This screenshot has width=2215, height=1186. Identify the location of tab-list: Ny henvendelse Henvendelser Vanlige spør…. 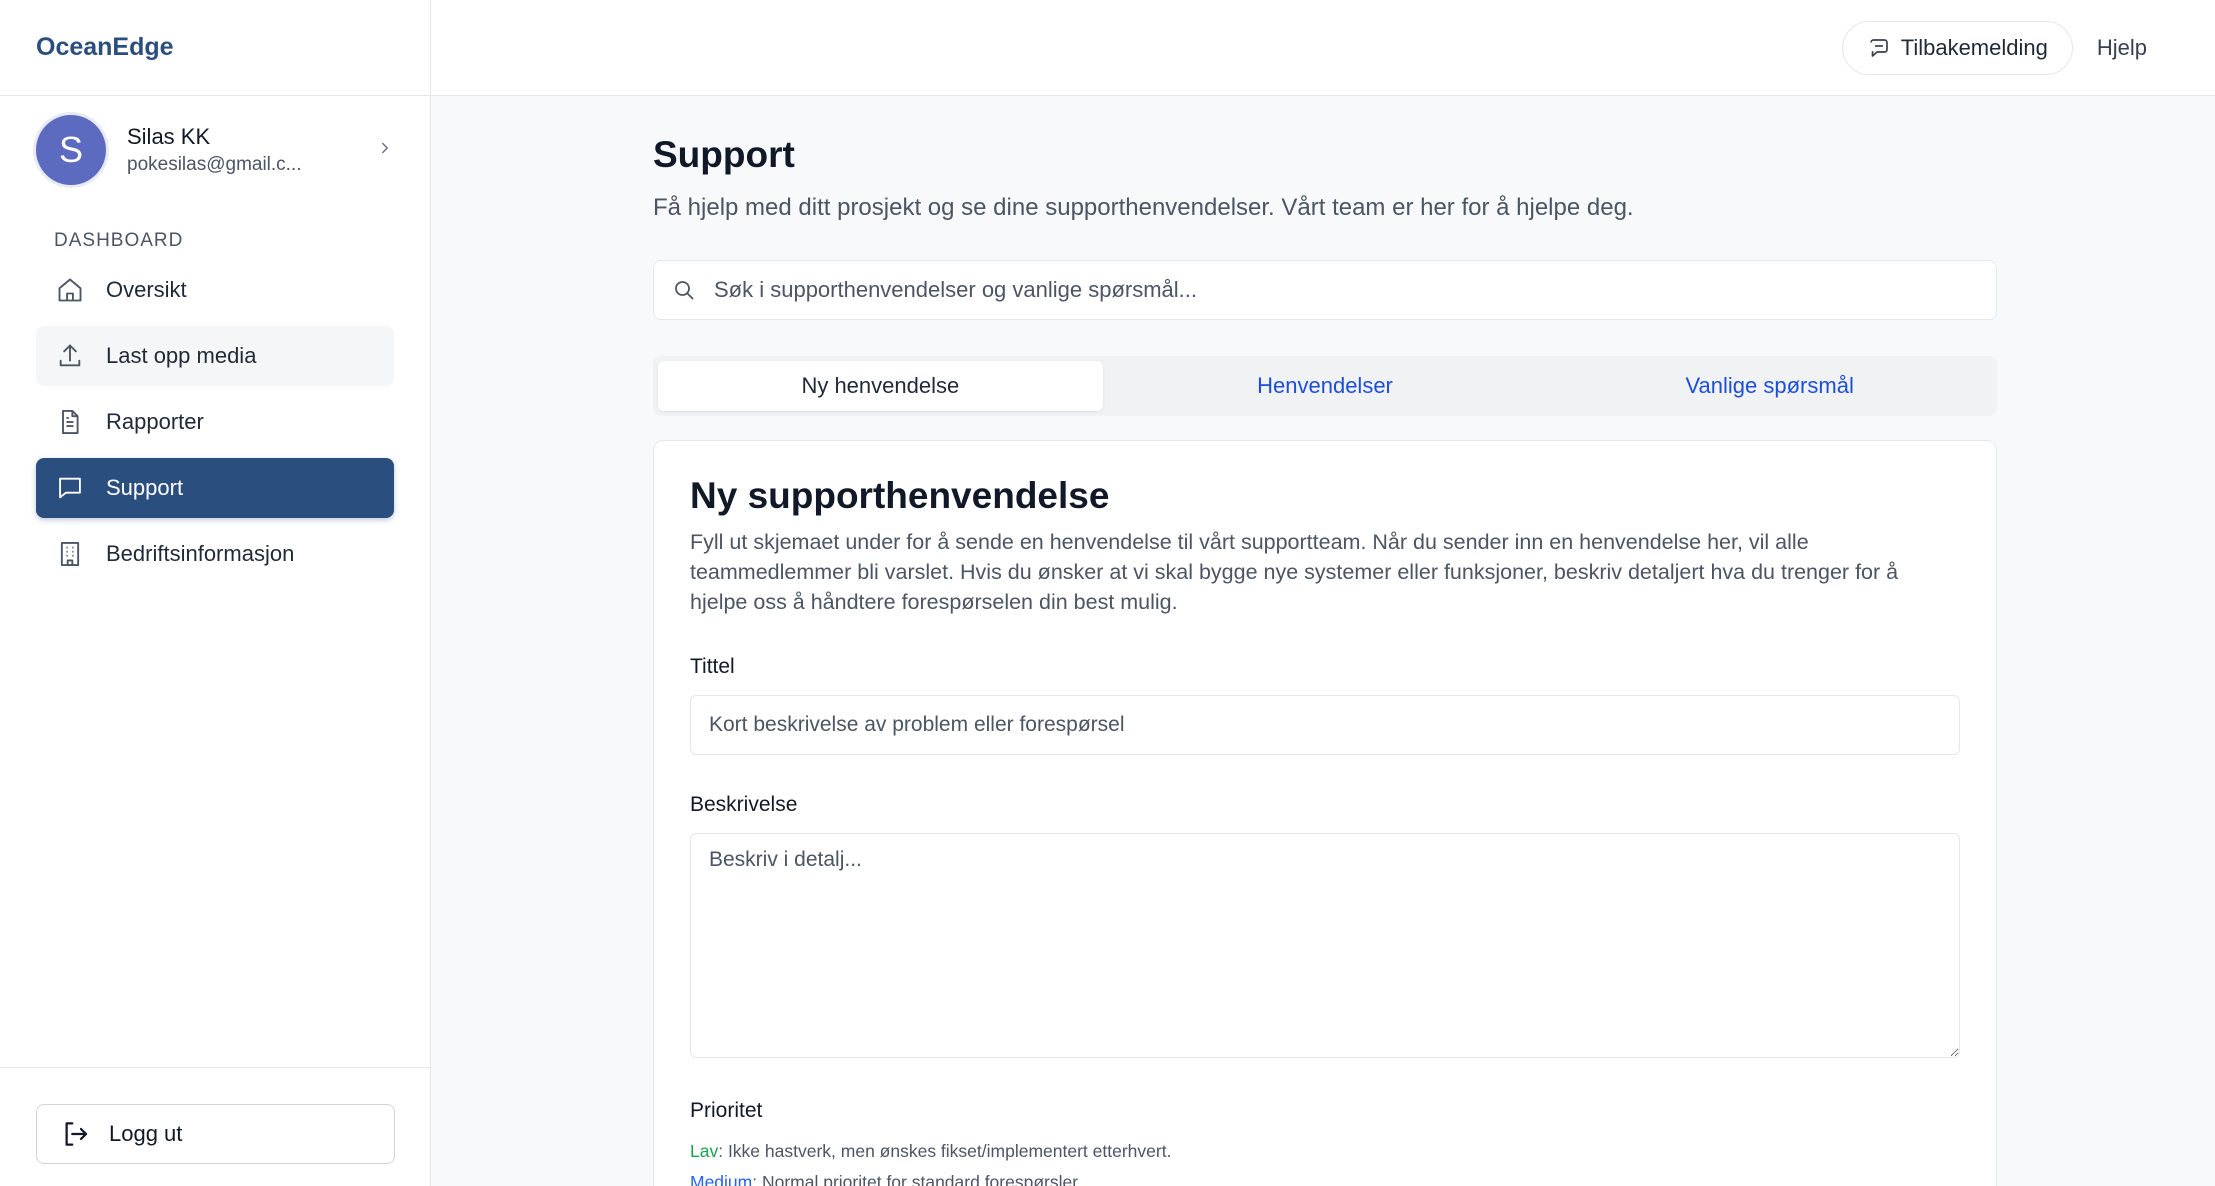
(1325, 386).